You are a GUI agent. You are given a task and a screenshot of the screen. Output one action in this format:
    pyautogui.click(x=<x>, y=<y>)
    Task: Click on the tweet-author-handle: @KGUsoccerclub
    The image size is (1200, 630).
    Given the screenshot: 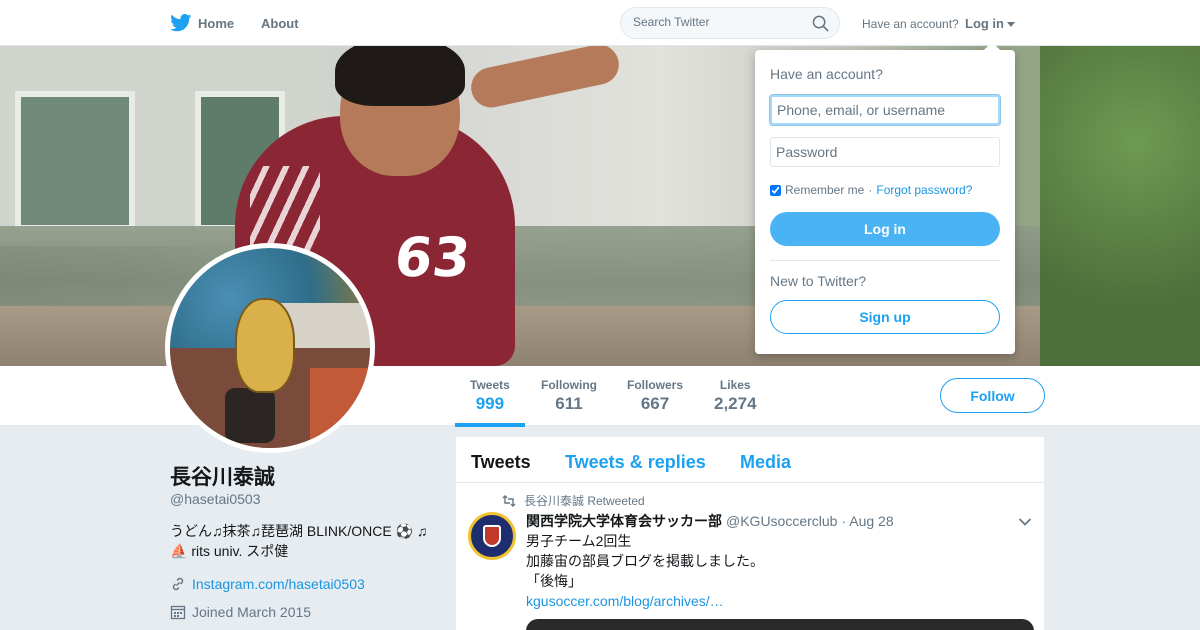 What is the action you would take?
    pyautogui.click(x=781, y=521)
    